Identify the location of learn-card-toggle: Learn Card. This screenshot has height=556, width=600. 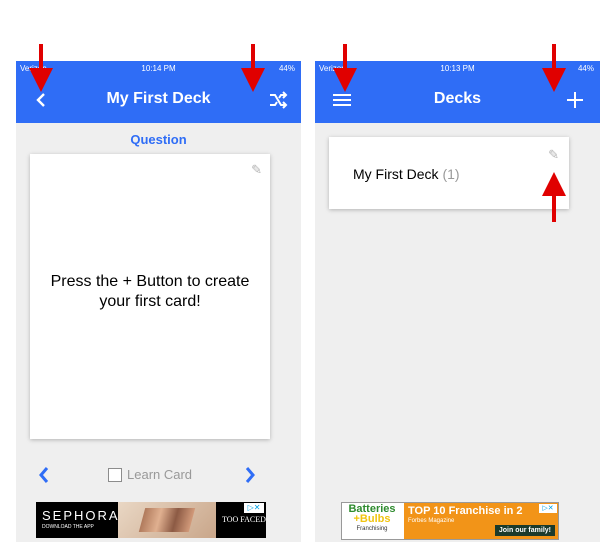
(150, 474).